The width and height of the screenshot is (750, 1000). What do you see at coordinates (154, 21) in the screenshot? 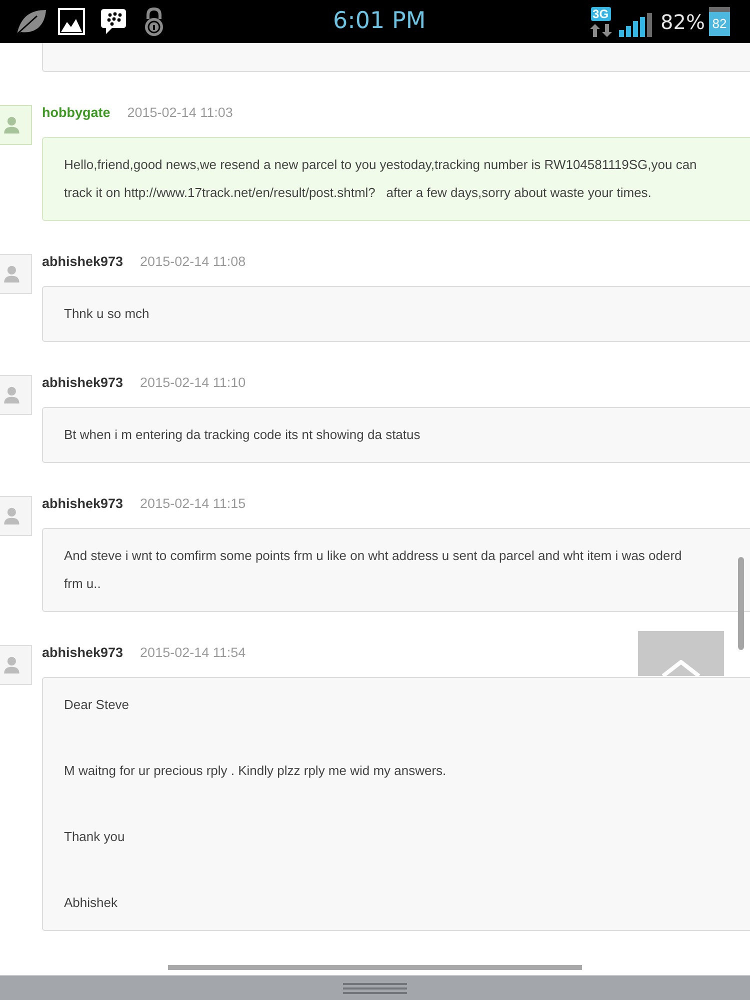
I see `padlock-icon` at bounding box center [154, 21].